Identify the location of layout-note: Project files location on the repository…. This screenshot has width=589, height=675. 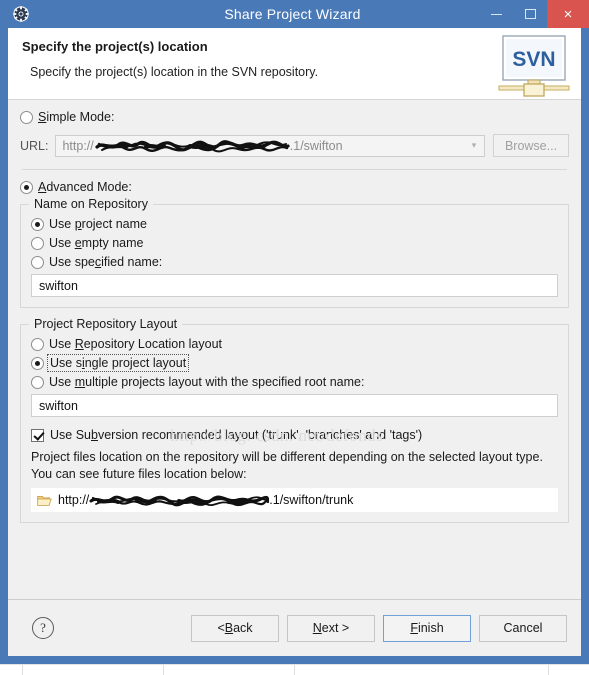
(294, 466).